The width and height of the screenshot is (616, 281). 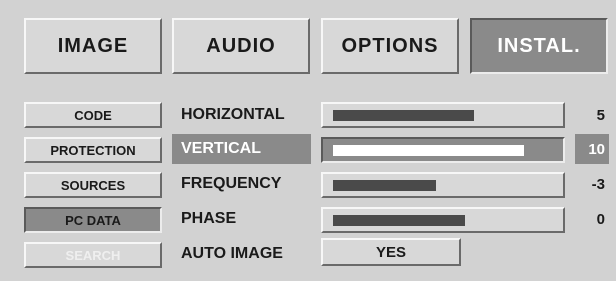 What do you see at coordinates (391, 252) in the screenshot?
I see `auto-image-yes-button: YES` at bounding box center [391, 252].